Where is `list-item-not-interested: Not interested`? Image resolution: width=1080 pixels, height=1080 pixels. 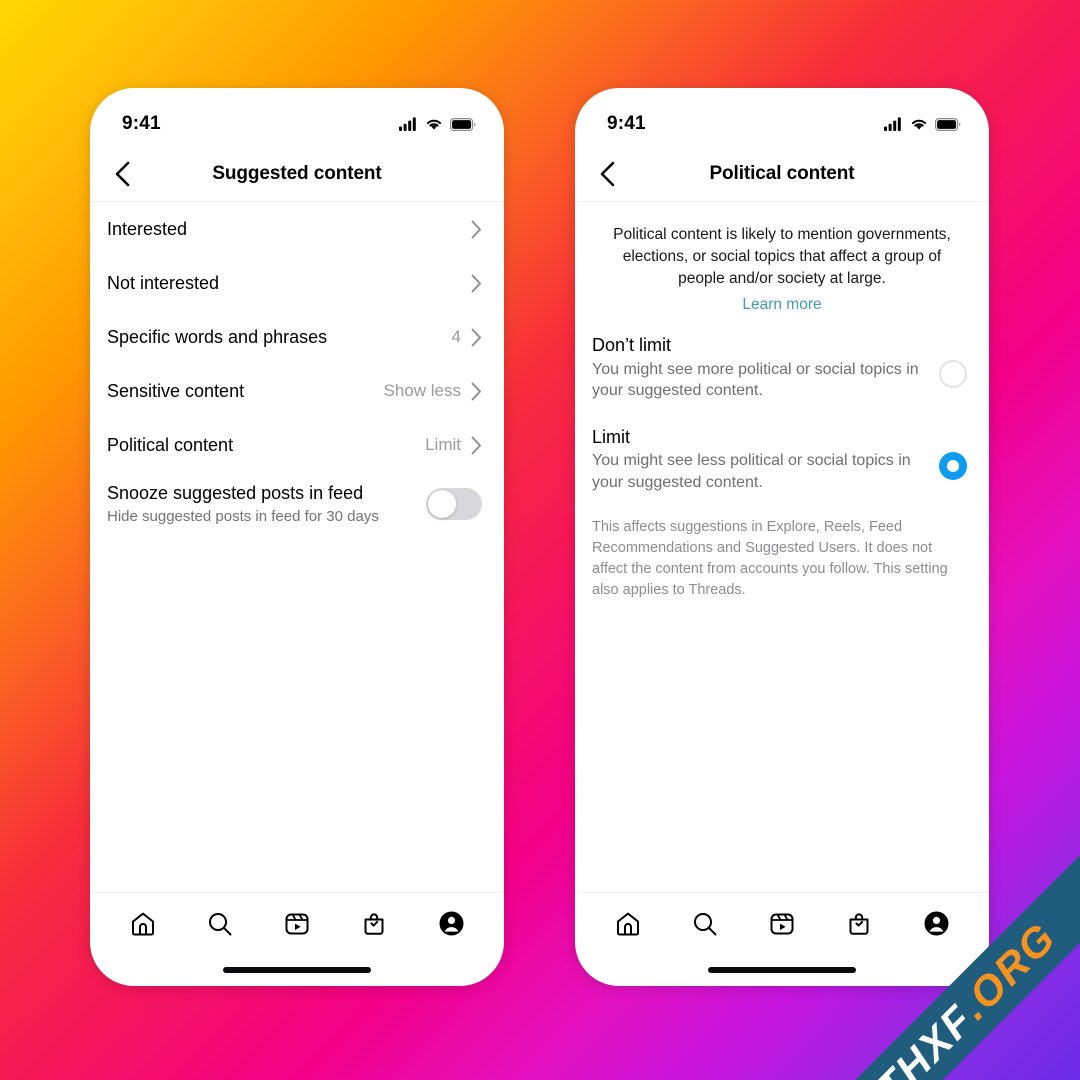
list-item-not-interested: Not interested is located at coordinates (297, 283).